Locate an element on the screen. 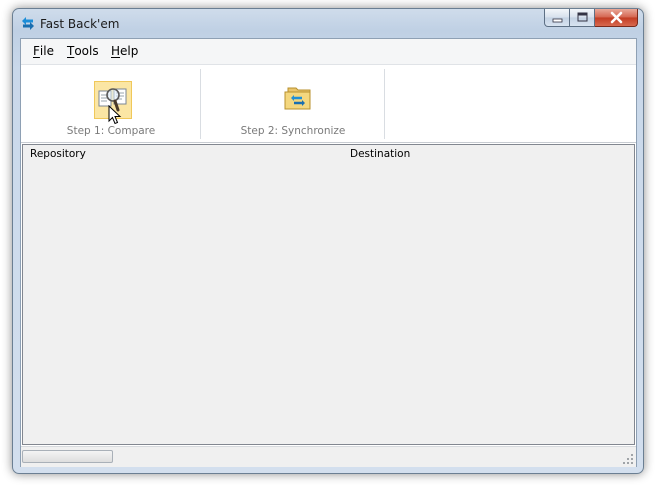  maximize-icon is located at coordinates (582, 17).